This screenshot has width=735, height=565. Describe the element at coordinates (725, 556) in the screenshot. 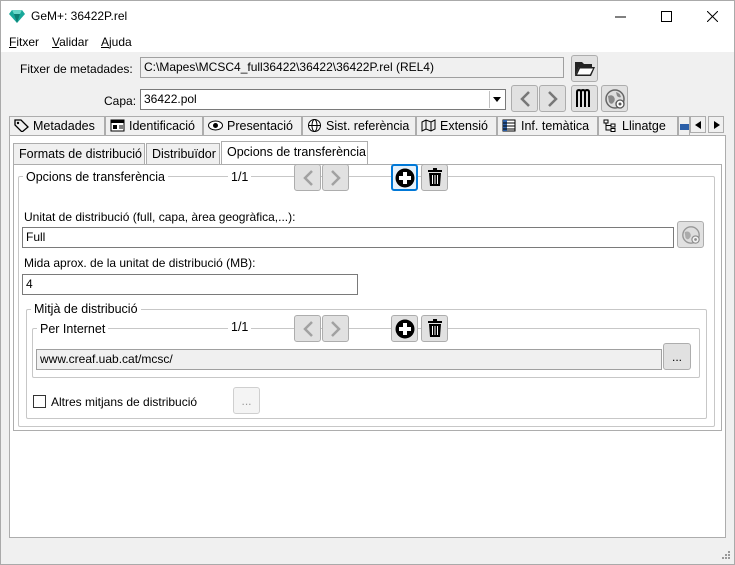

I see `resize-grip-icon` at that location.